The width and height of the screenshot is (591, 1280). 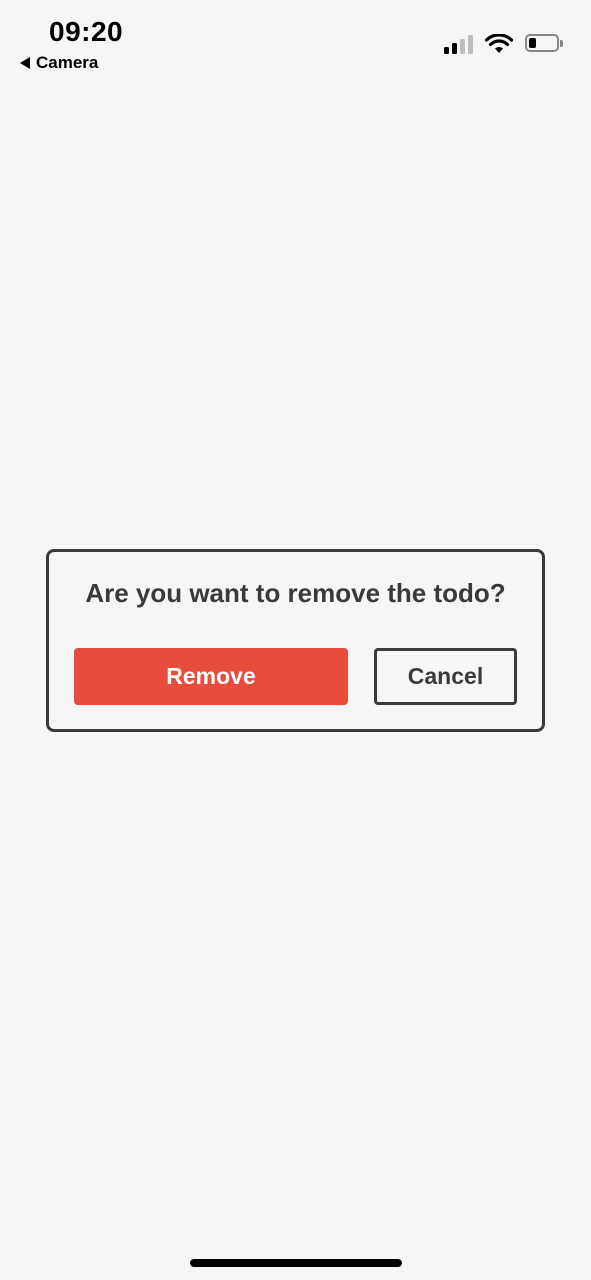 I want to click on wifi-icon, so click(x=499, y=43).